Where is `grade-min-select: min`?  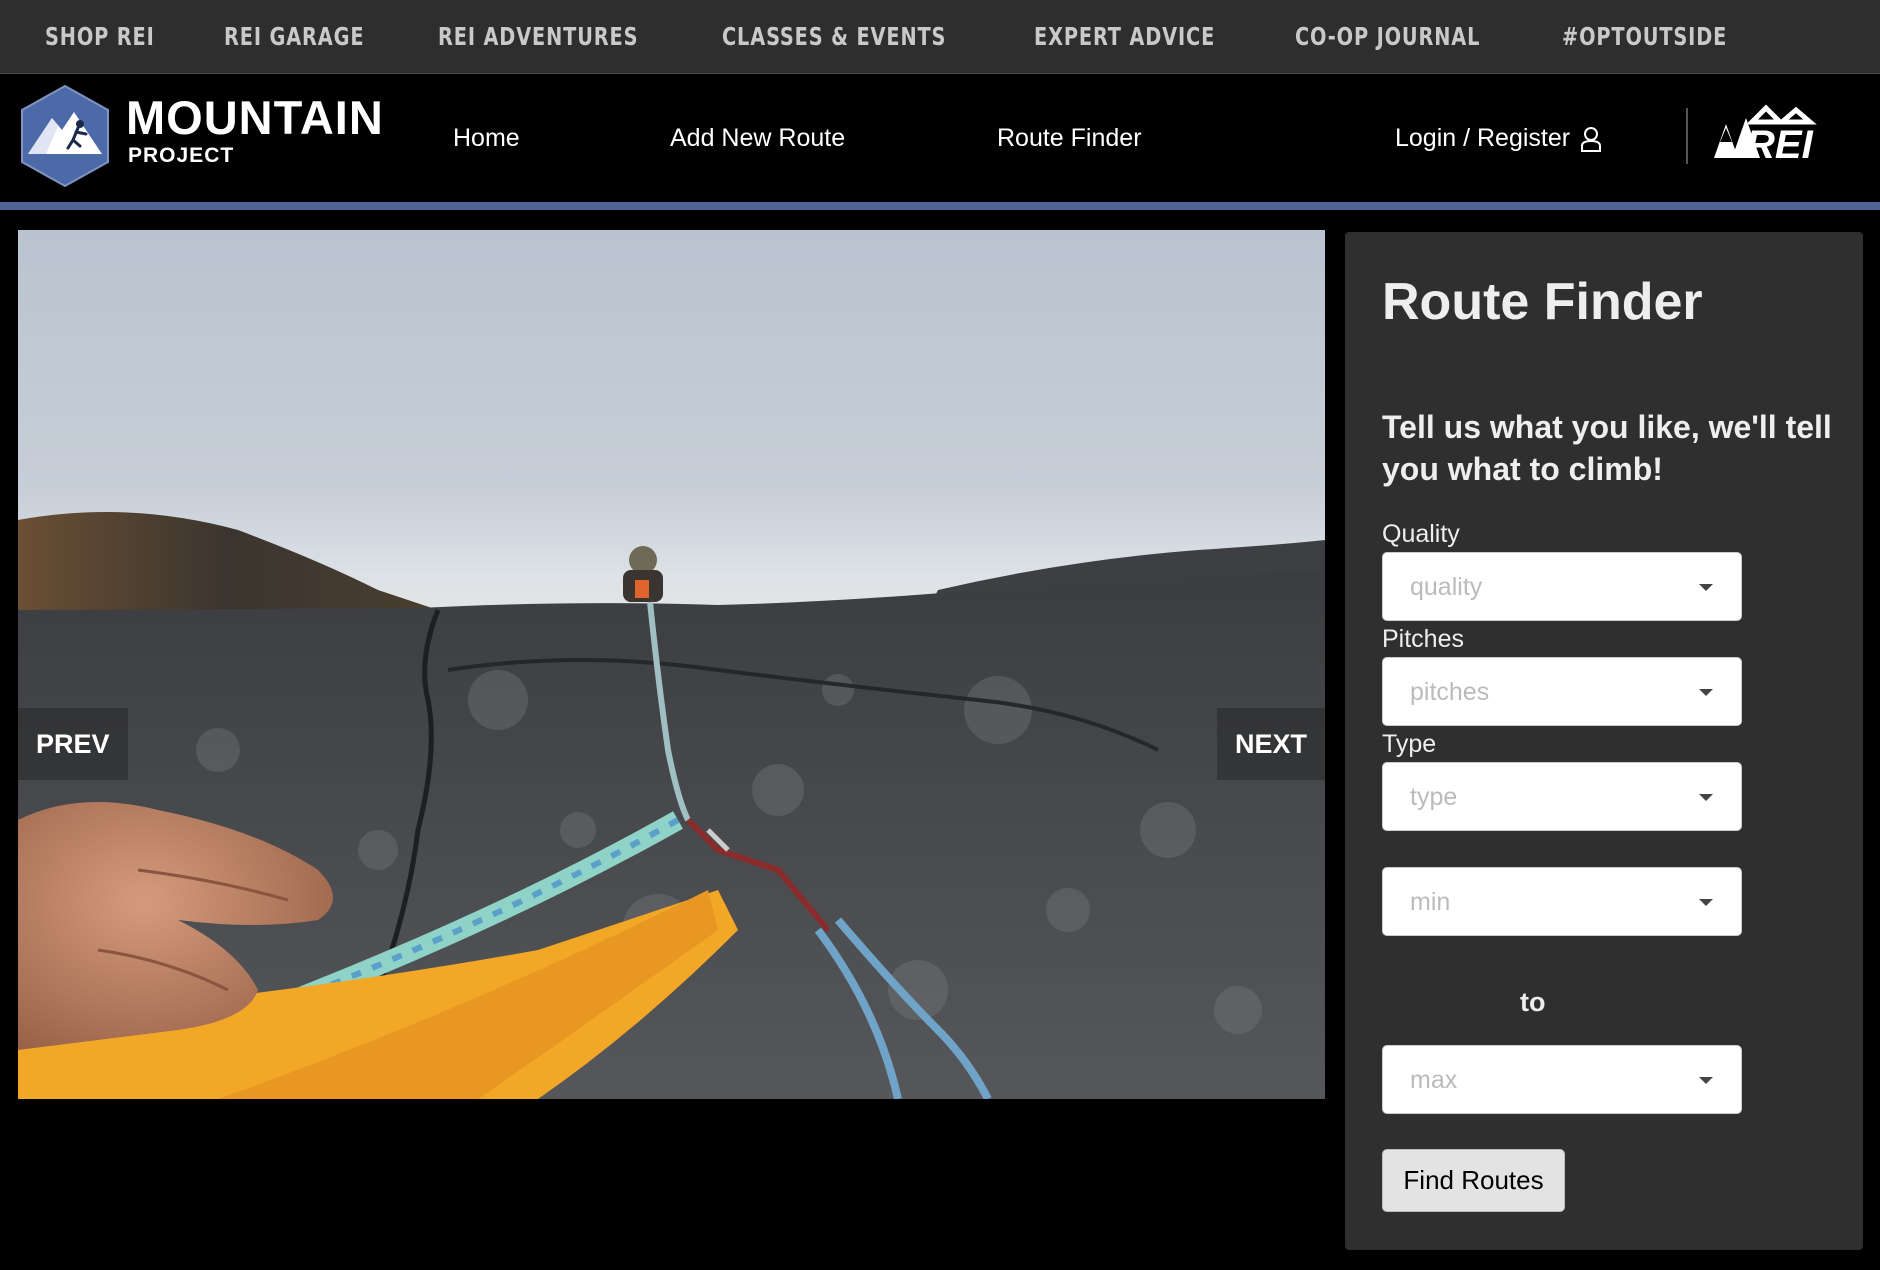
grade-min-select: min is located at coordinates (1562, 901).